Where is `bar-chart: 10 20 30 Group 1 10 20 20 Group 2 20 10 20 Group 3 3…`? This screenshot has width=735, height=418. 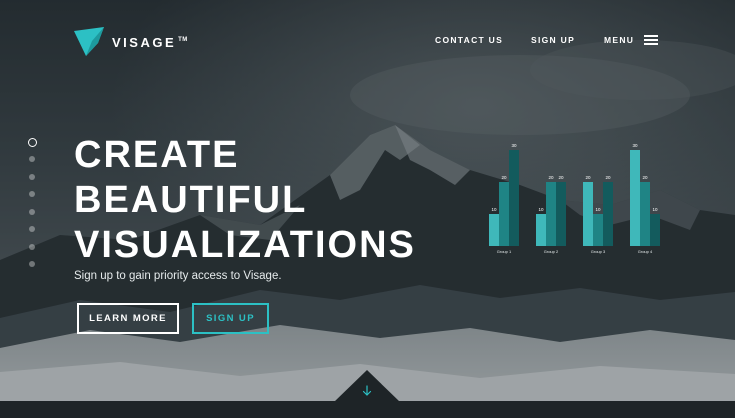
bar-chart: 10 20 30 Group 1 10 20 20 Group 2 20 10 20 Group 3 3… is located at coordinates (574, 198).